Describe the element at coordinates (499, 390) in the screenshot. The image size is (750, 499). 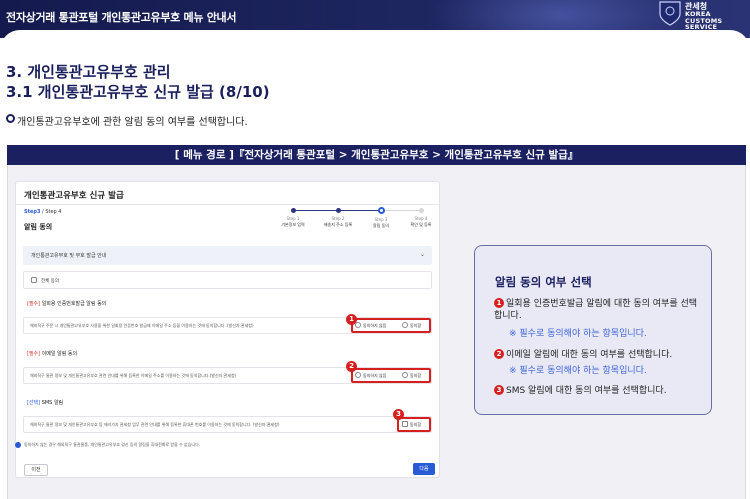
I see `panel-number-badge: 3` at that location.